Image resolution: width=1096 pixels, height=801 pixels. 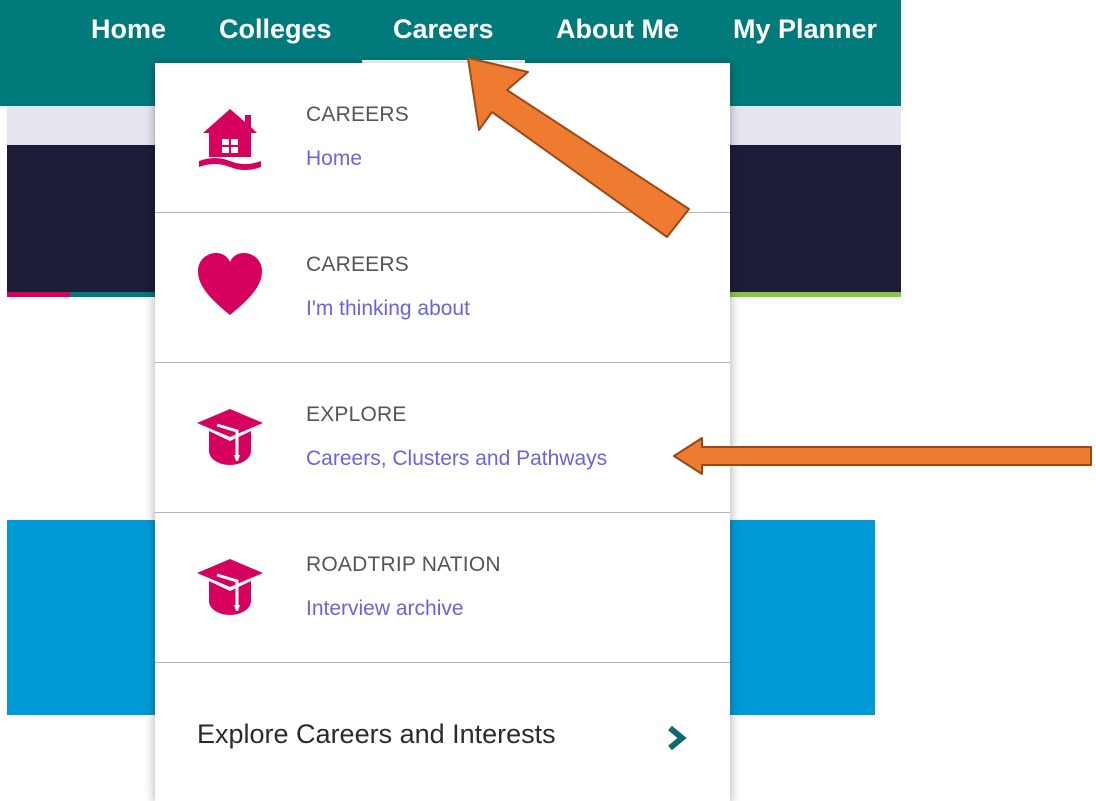 I want to click on menu-item-link: Careers, Clusters and Pathways, so click(x=456, y=459).